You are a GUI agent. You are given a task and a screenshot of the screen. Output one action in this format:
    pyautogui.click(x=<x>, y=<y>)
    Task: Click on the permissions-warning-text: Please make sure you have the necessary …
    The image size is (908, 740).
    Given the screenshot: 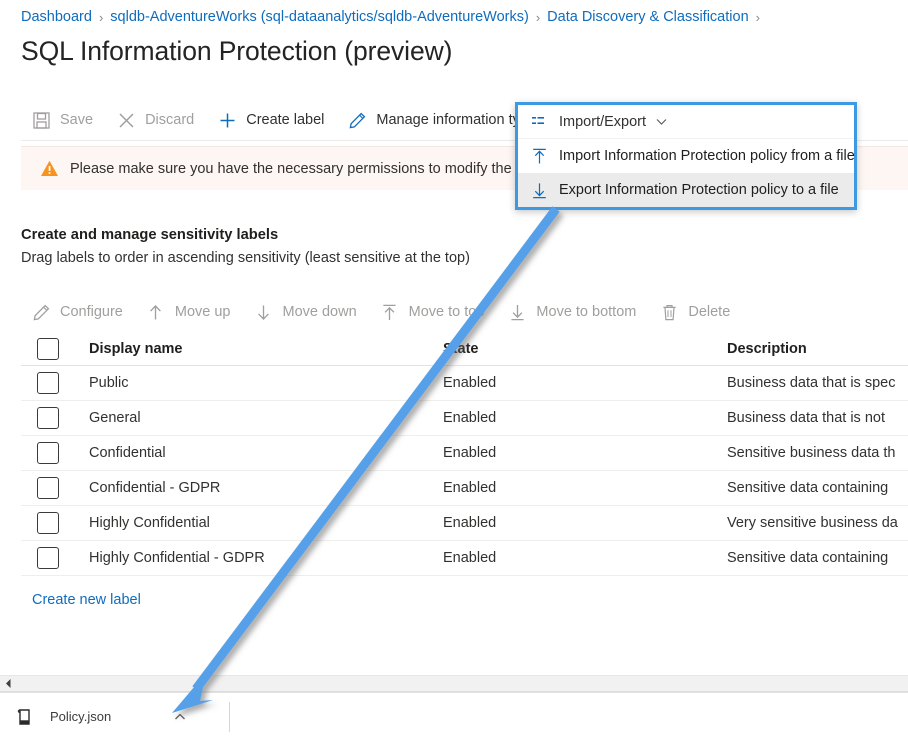 What is the action you would take?
    pyautogui.click(x=319, y=168)
    